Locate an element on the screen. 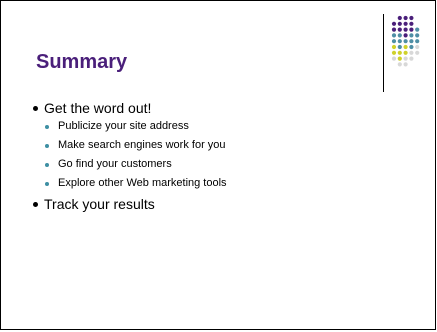 The height and width of the screenshot is (332, 437). sub-bullet-text: Make search engines work for you is located at coordinates (142, 145).